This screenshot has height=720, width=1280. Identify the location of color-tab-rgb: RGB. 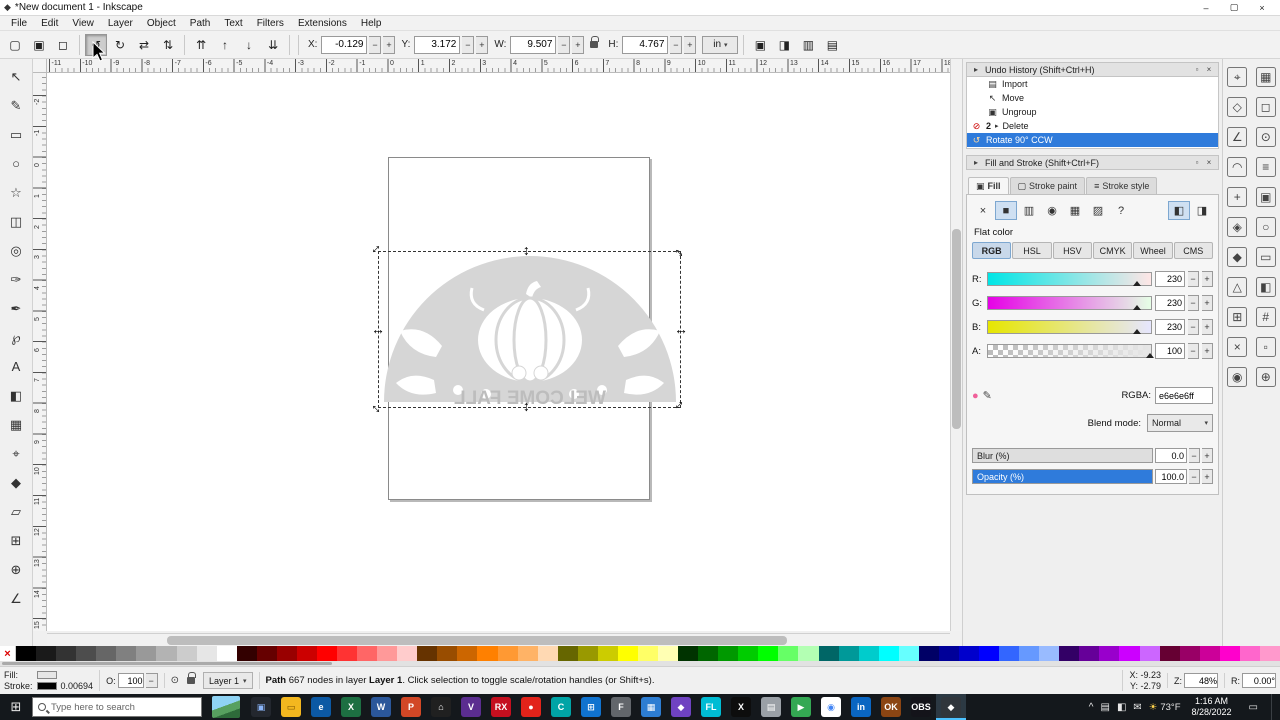
(992, 250).